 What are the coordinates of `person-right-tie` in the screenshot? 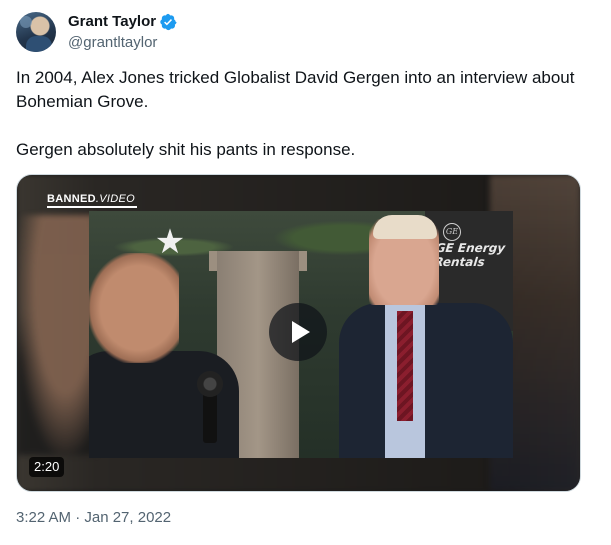 It's located at (405, 366).